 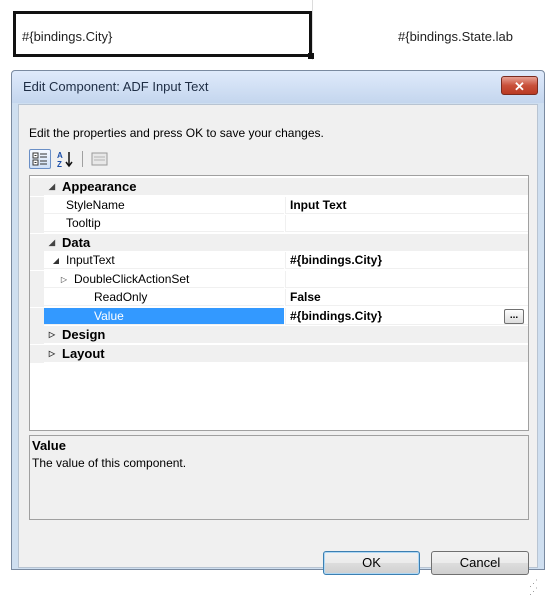 I want to click on category-name: ◢ Data, so click(x=286, y=242).